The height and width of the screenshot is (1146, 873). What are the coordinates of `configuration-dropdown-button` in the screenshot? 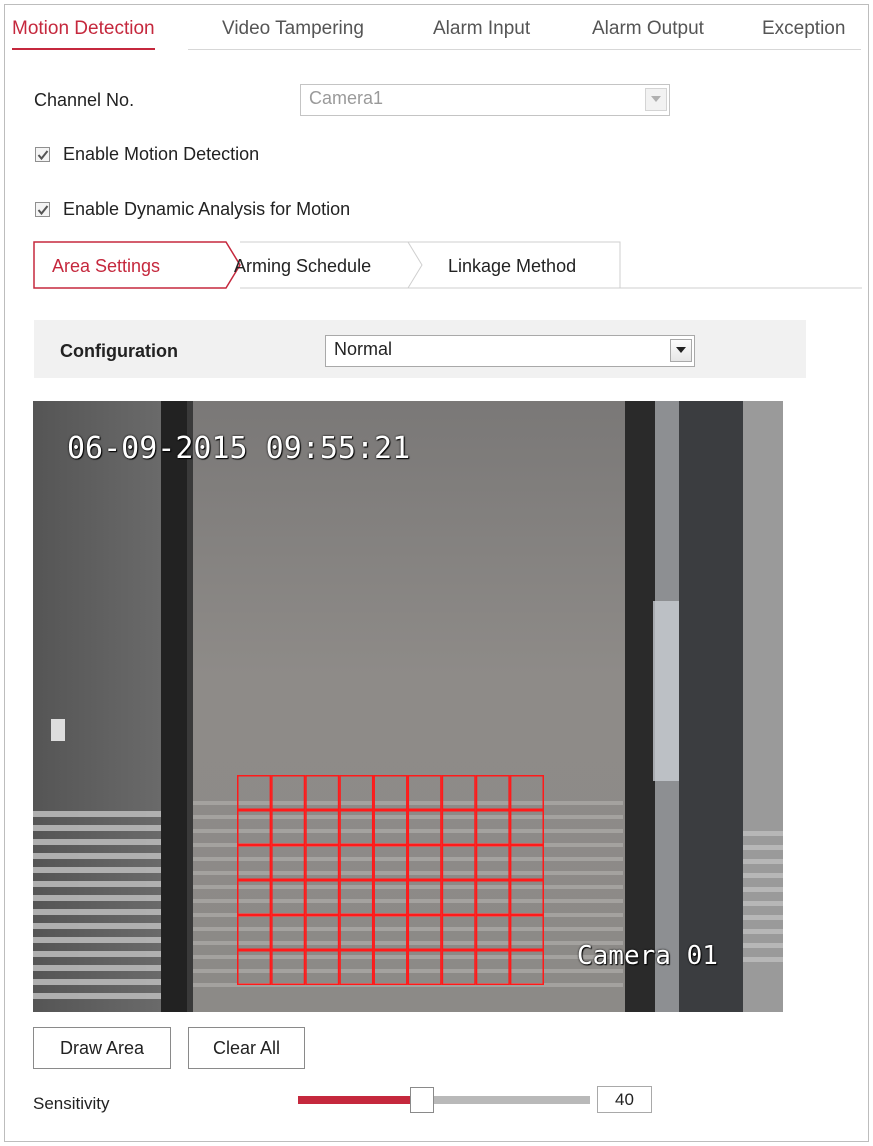 It's located at (681, 350).